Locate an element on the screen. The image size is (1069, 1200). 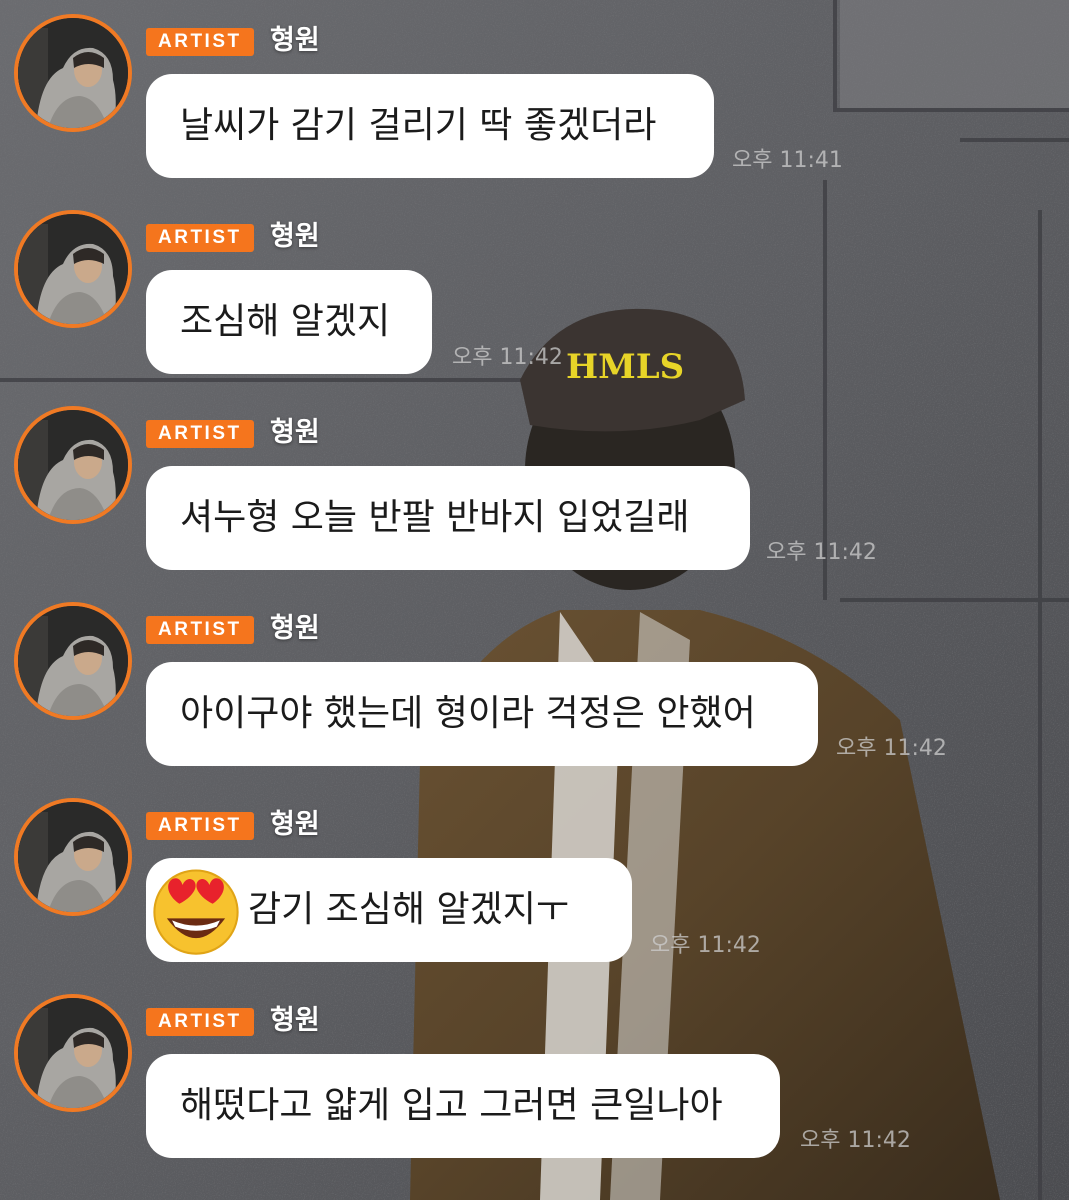
message-bubble: 날씨가 감기 걸리기 딱 좋겠더라 is located at coordinates (430, 126).